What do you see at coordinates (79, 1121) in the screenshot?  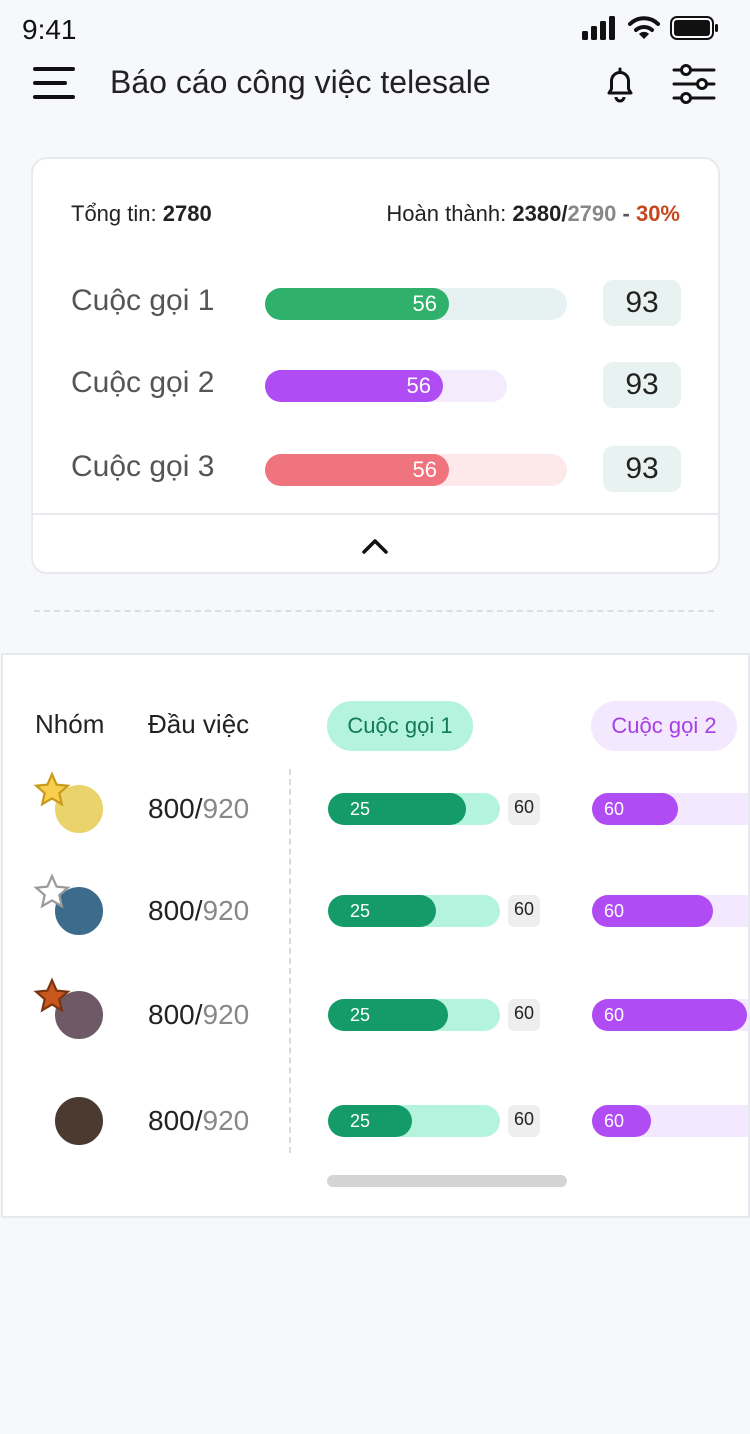 I see `avatar` at bounding box center [79, 1121].